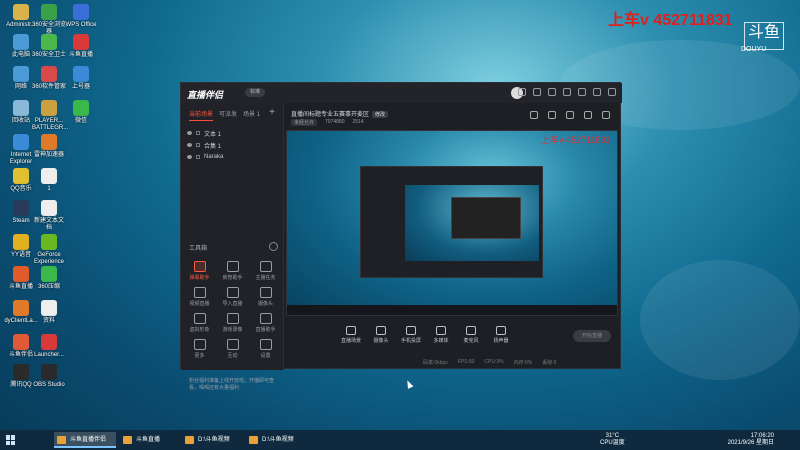  Describe the element at coordinates (49, 180) in the screenshot. I see `desktop-icon: 1` at that location.